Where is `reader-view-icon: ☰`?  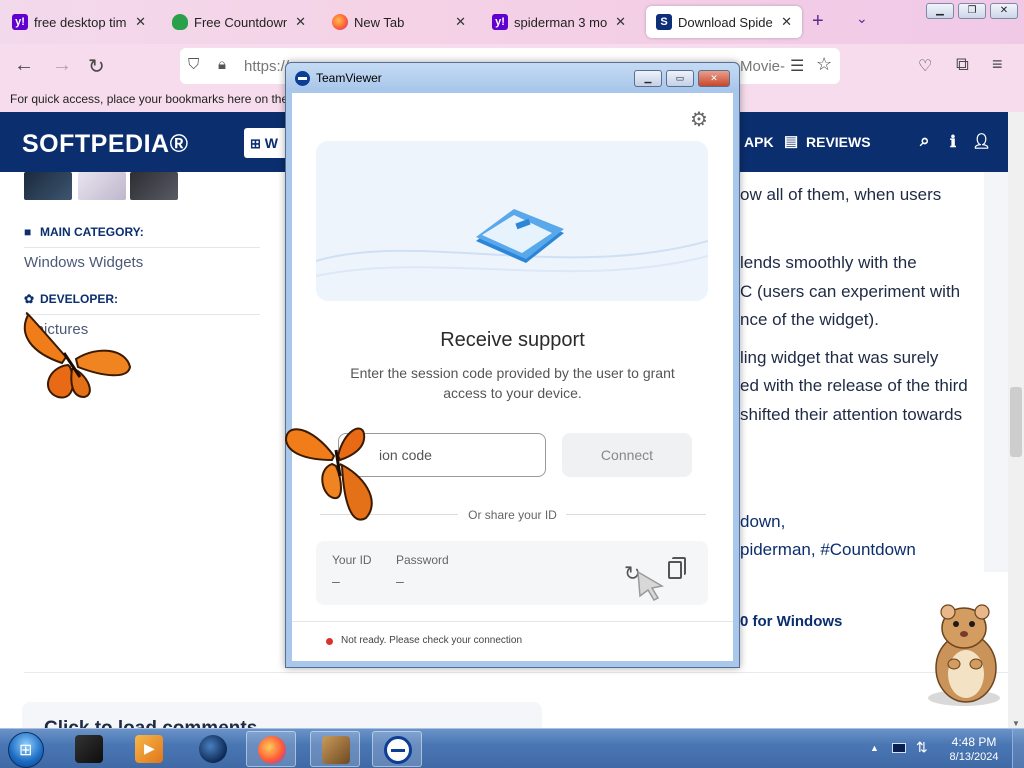 reader-view-icon: ☰ is located at coordinates (797, 66).